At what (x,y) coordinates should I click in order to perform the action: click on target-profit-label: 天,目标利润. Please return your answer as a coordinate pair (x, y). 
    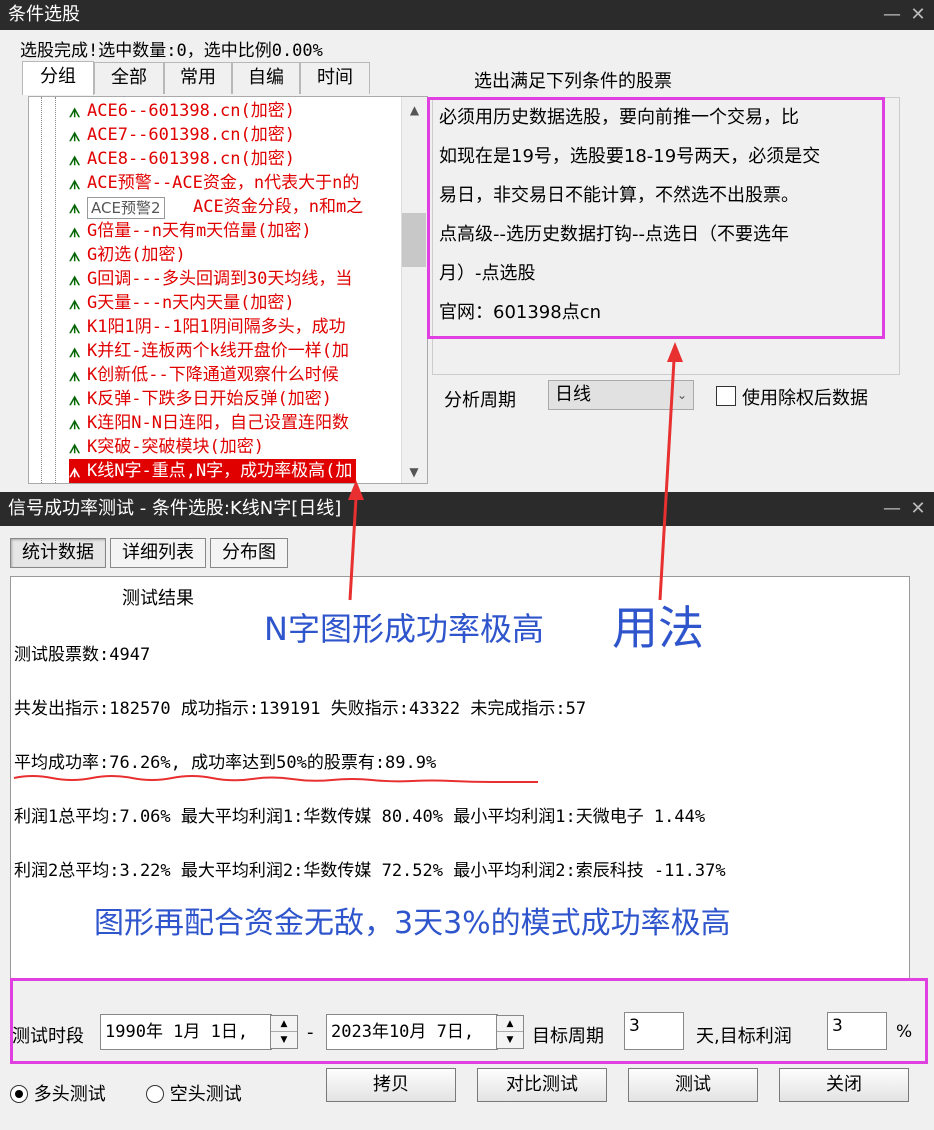
    Looking at the image, I should click on (744, 1036).